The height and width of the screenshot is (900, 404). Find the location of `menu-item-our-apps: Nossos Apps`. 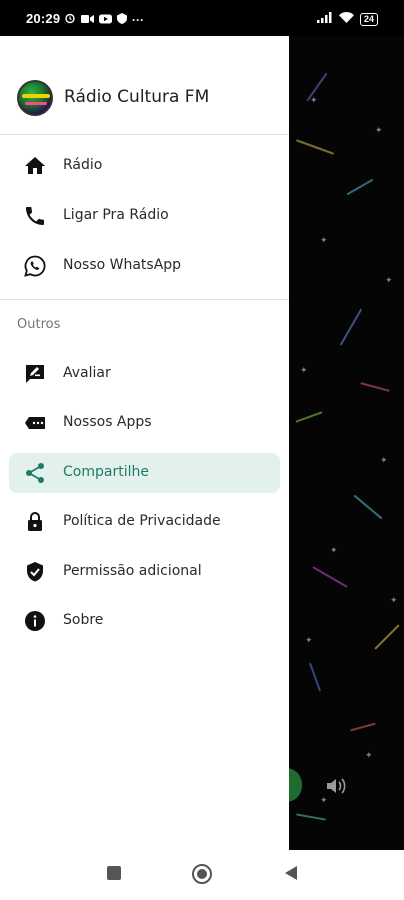

menu-item-our-apps: Nossos Apps is located at coordinates (144, 423).